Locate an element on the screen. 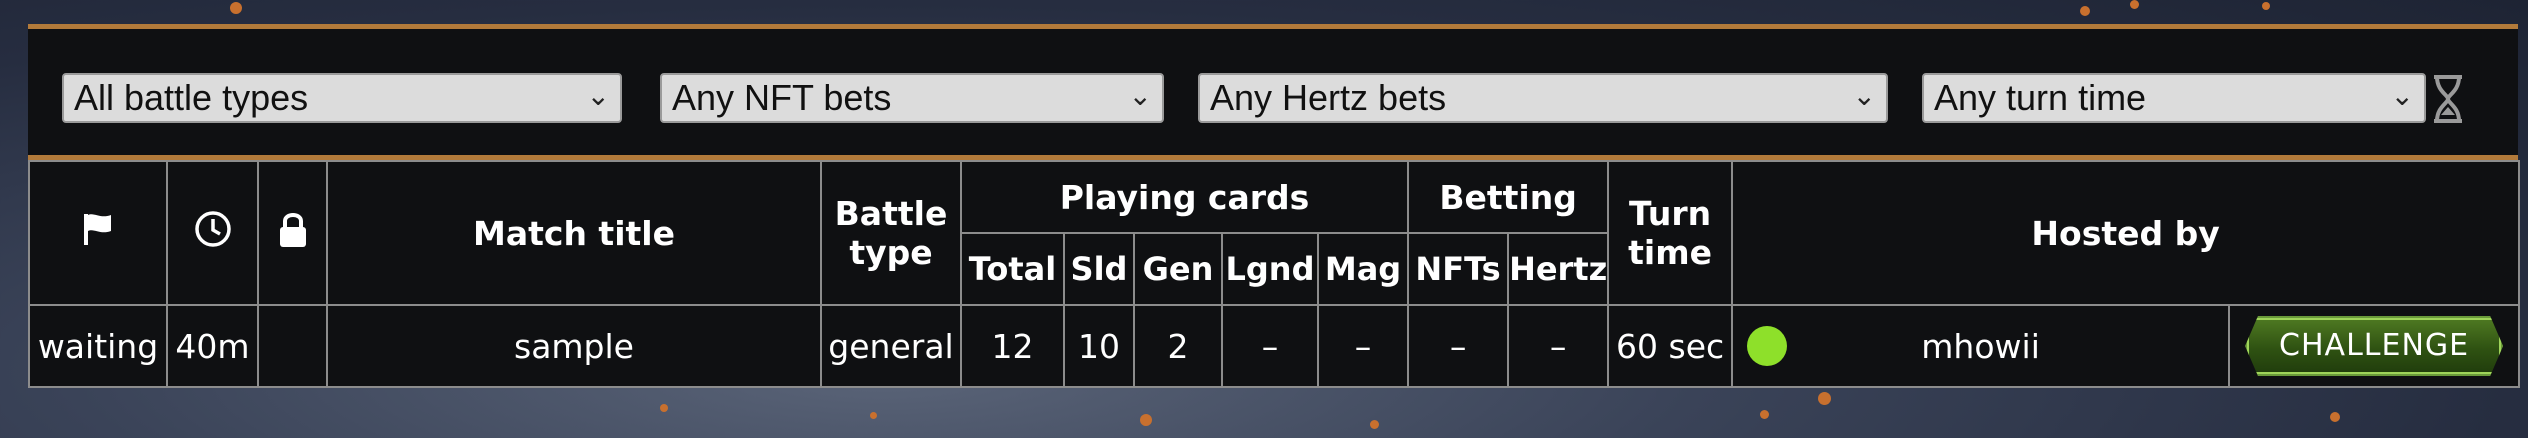 Image resolution: width=2528 pixels, height=438 pixels. nft-bets-select-value: Any NFT bets is located at coordinates (782, 97).